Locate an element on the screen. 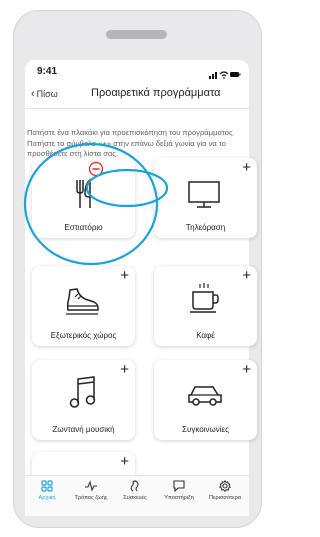 The width and height of the screenshot is (320, 537). tile-live-music: + Ζωντανή μουσική is located at coordinates (83, 400).